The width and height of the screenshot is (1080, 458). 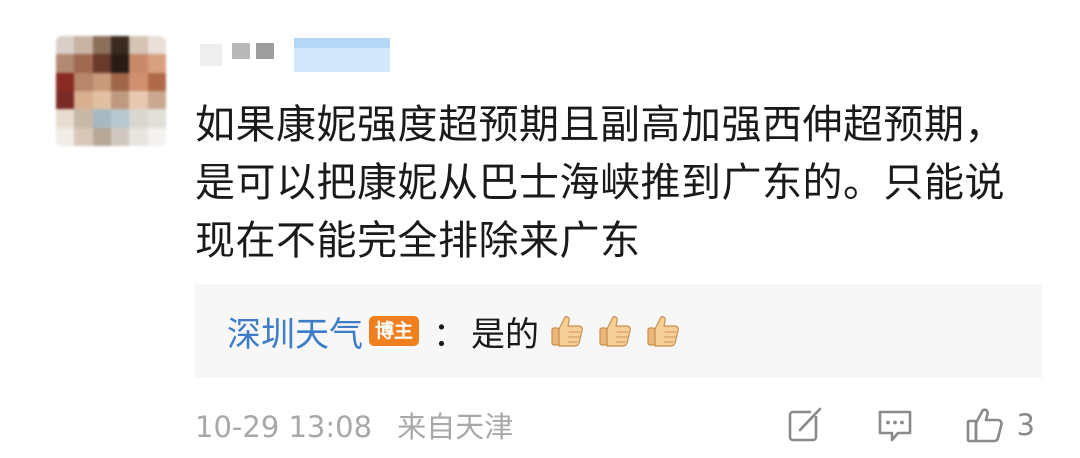 I want to click on thumbs-up-emoji-group, so click(x=621, y=331).